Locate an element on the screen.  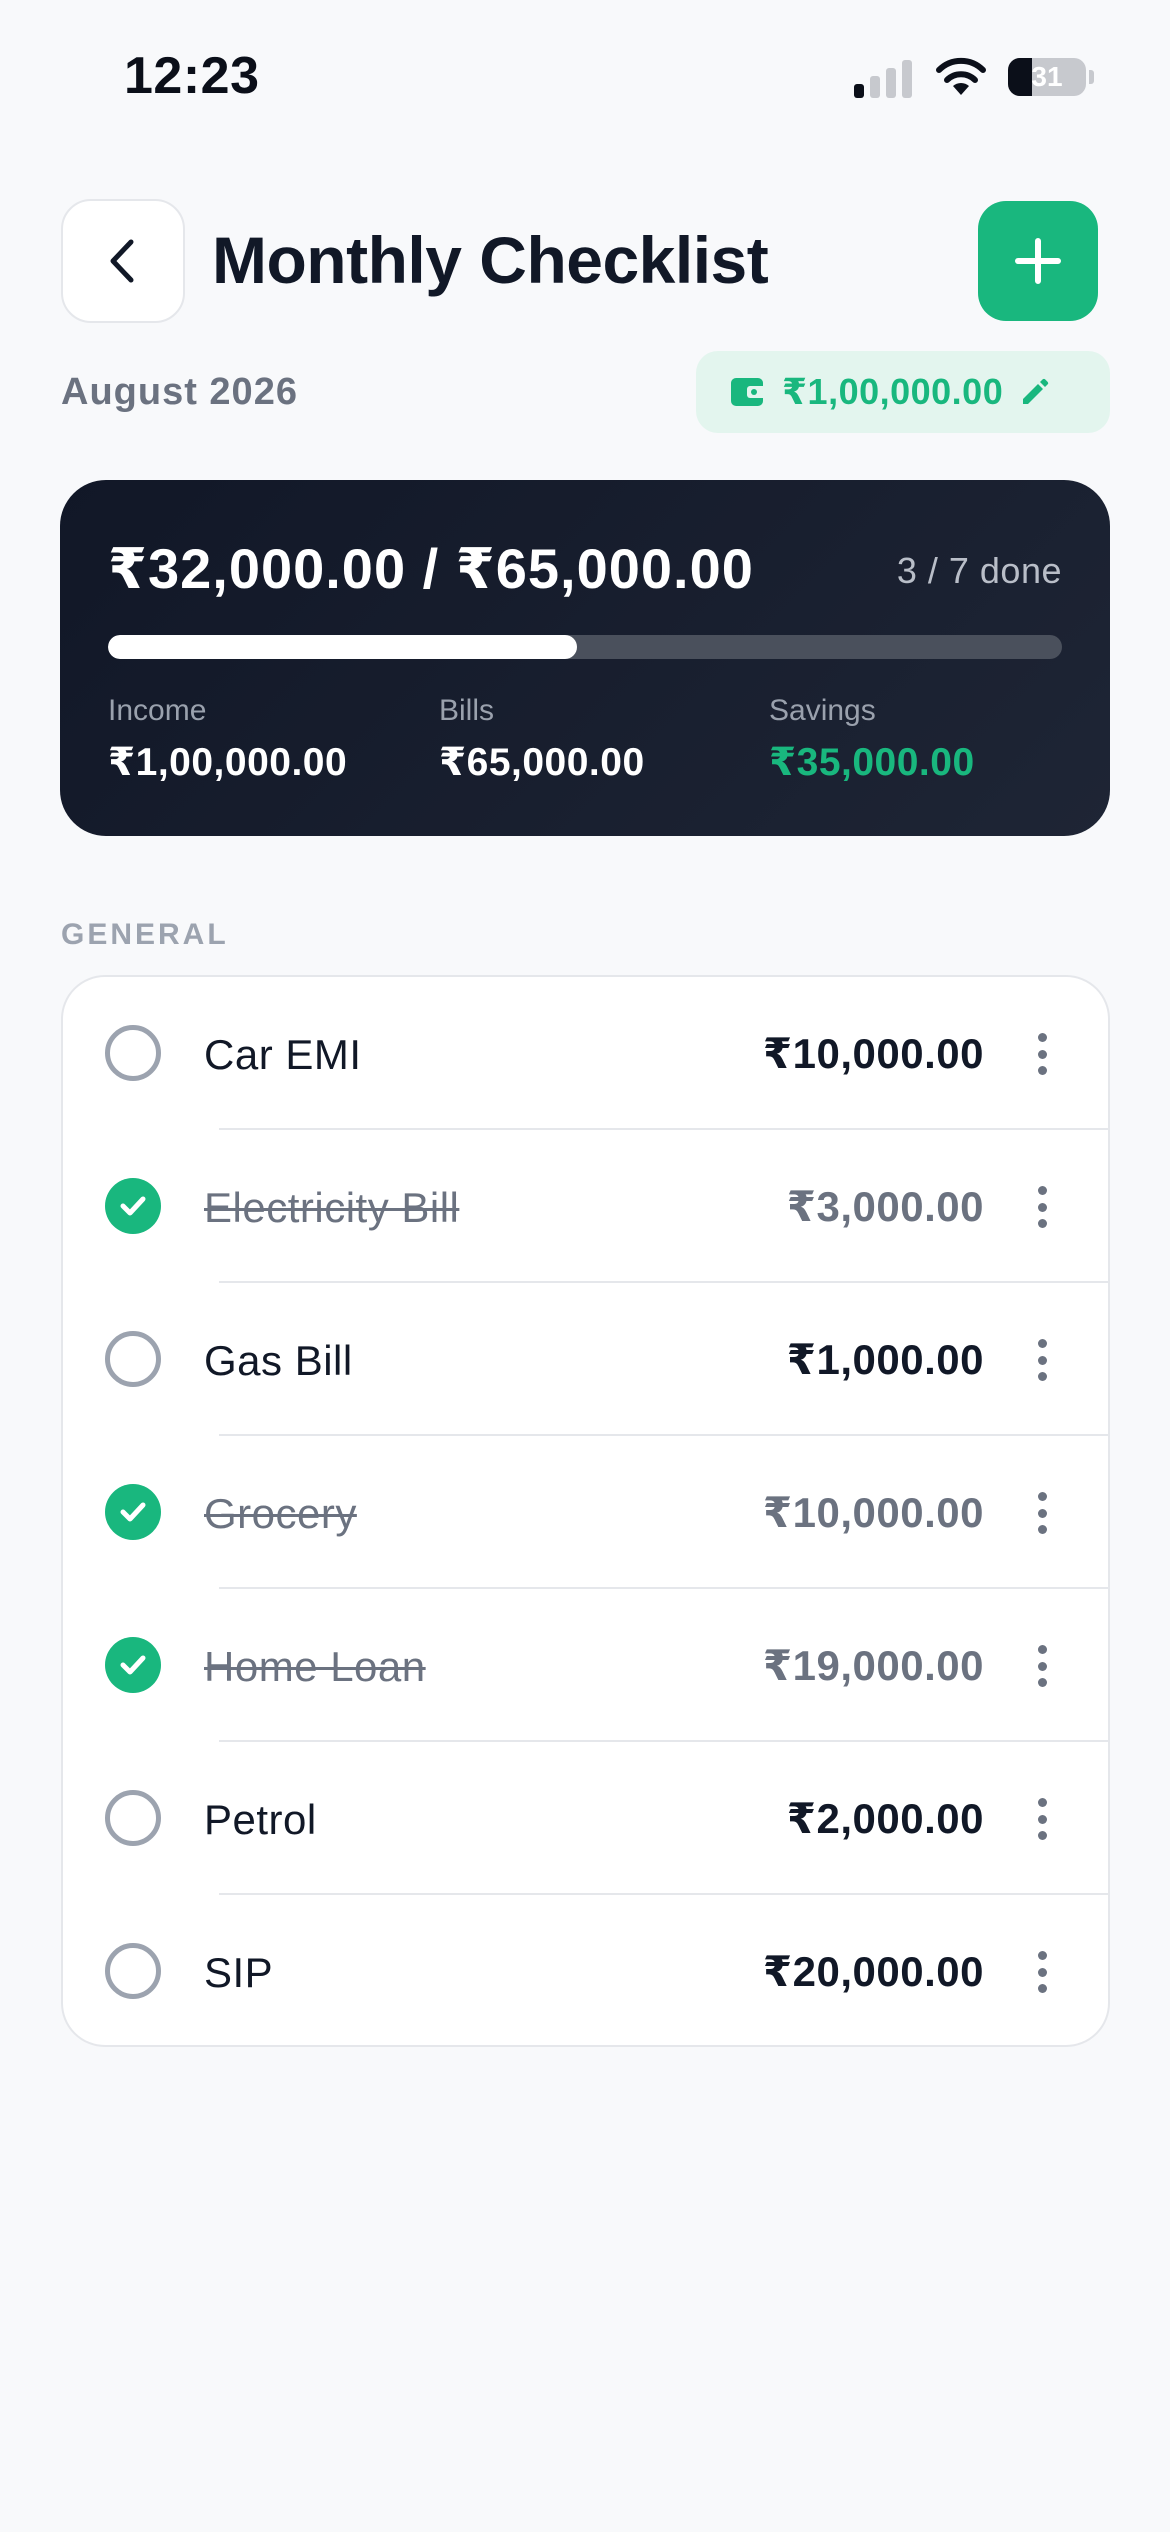
item-amount: ₹3,000.00 is located at coordinates (885, 1206).